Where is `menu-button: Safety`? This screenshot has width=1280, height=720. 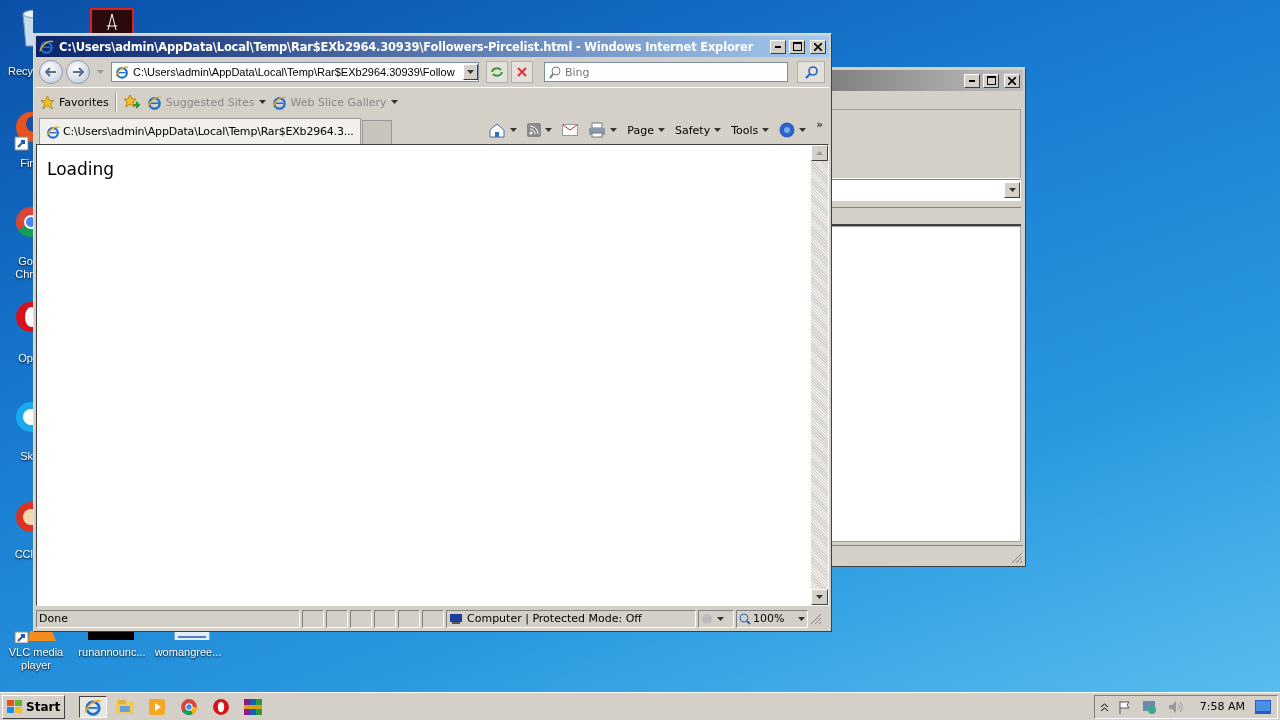
menu-button: Safety is located at coordinates (698, 130).